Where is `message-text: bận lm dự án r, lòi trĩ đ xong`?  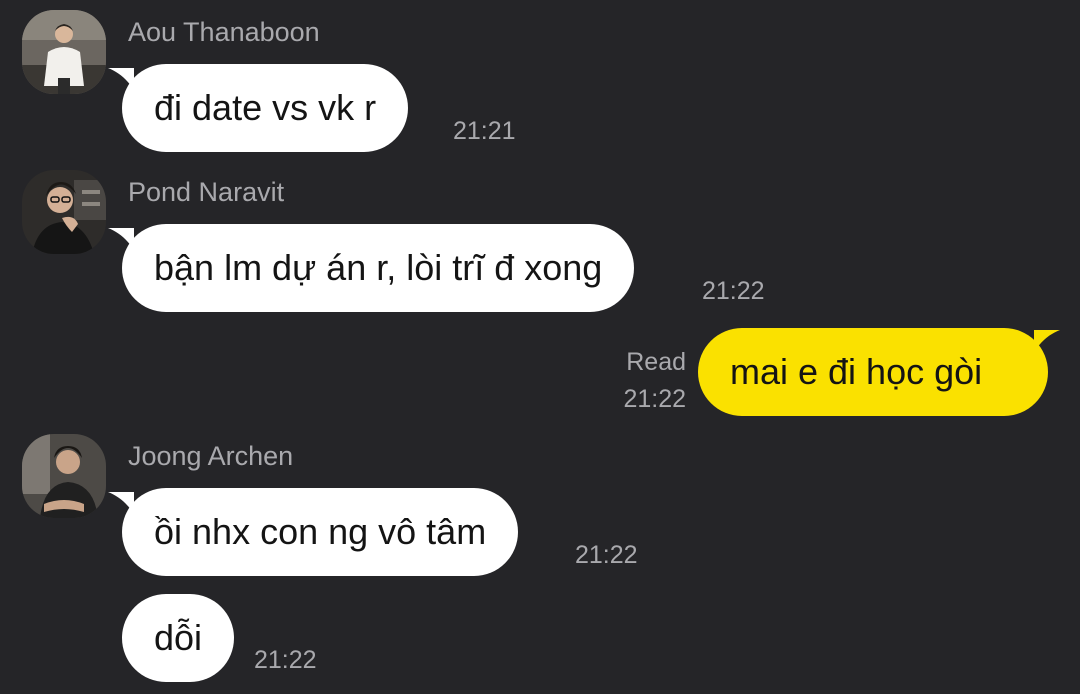 message-text: bận lm dự án r, lòi trĩ đ xong is located at coordinates (378, 267).